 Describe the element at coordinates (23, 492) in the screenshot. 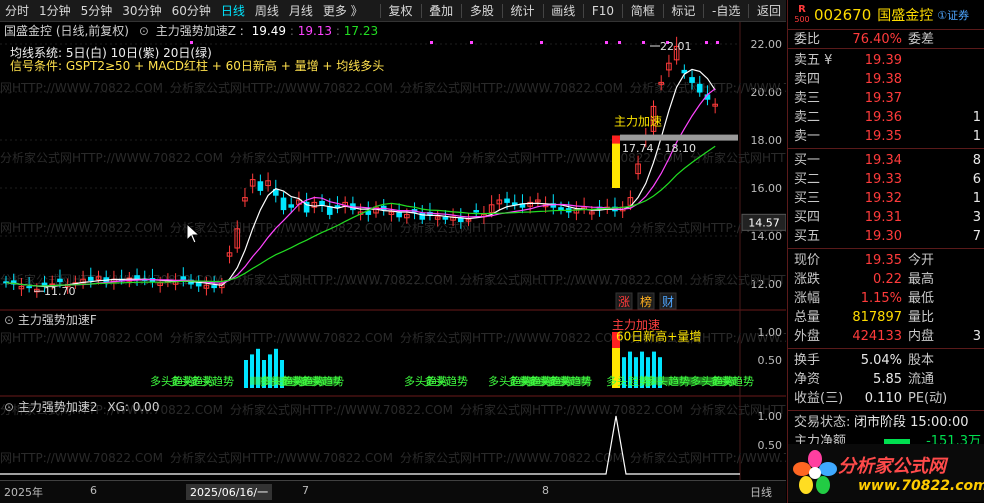

I see `timeline-year: 2025年` at that location.